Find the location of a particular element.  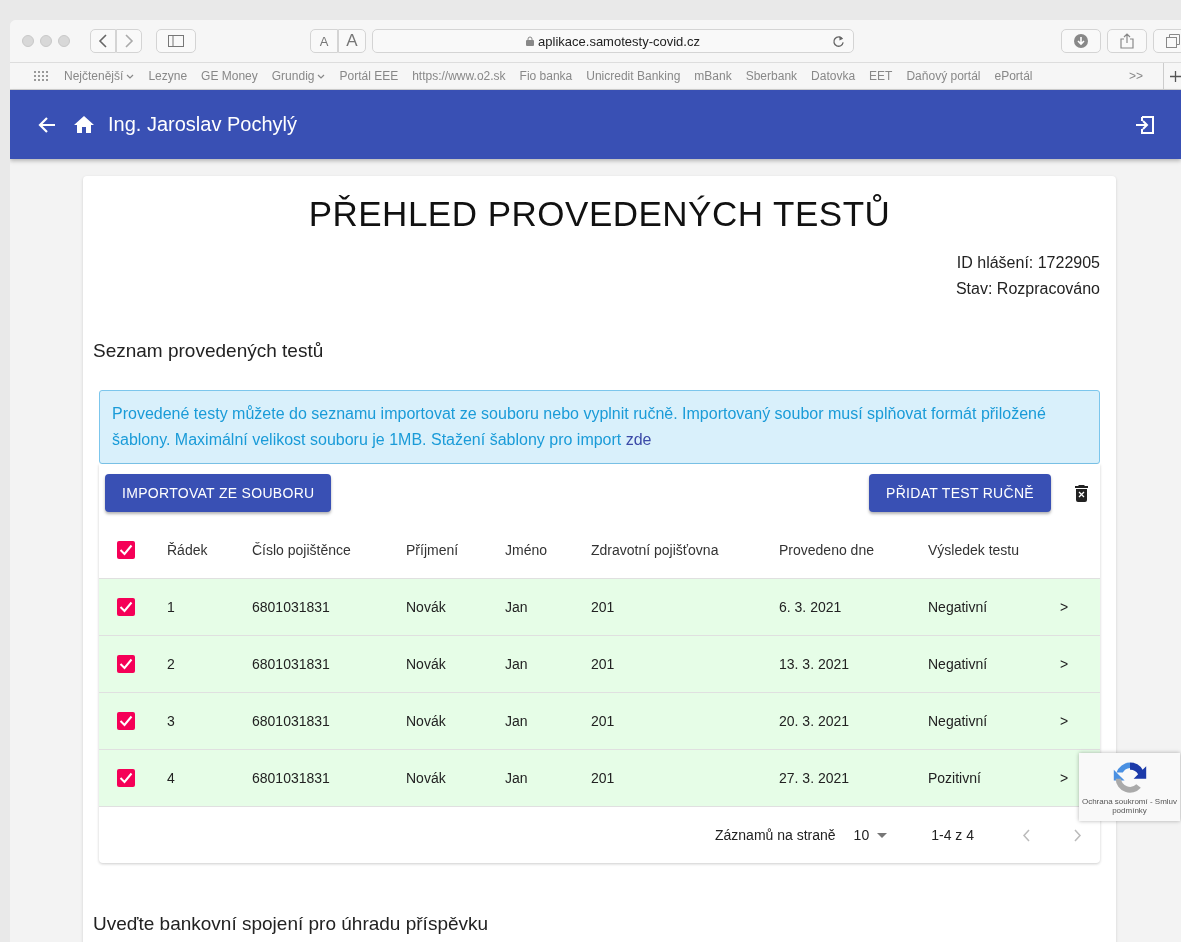

column-header: Číslo pojištěnce is located at coordinates (329, 550).